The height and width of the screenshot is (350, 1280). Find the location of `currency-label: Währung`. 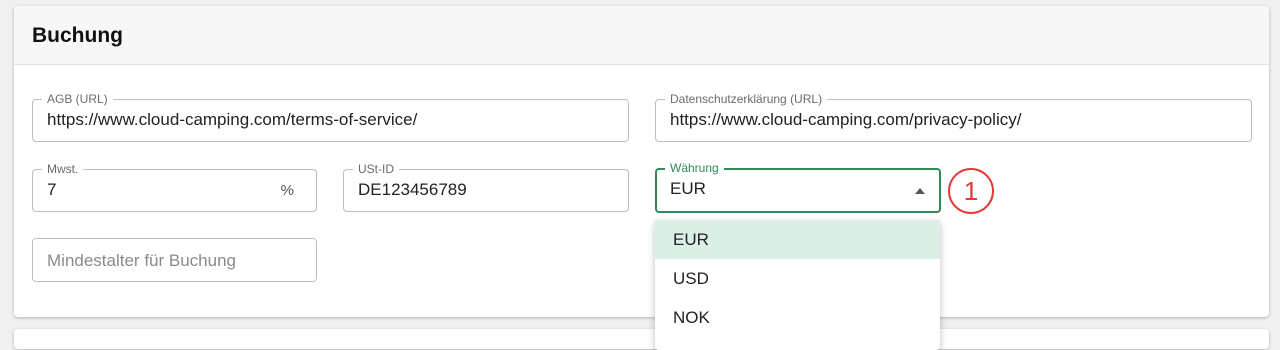

currency-label: Währung is located at coordinates (694, 168).